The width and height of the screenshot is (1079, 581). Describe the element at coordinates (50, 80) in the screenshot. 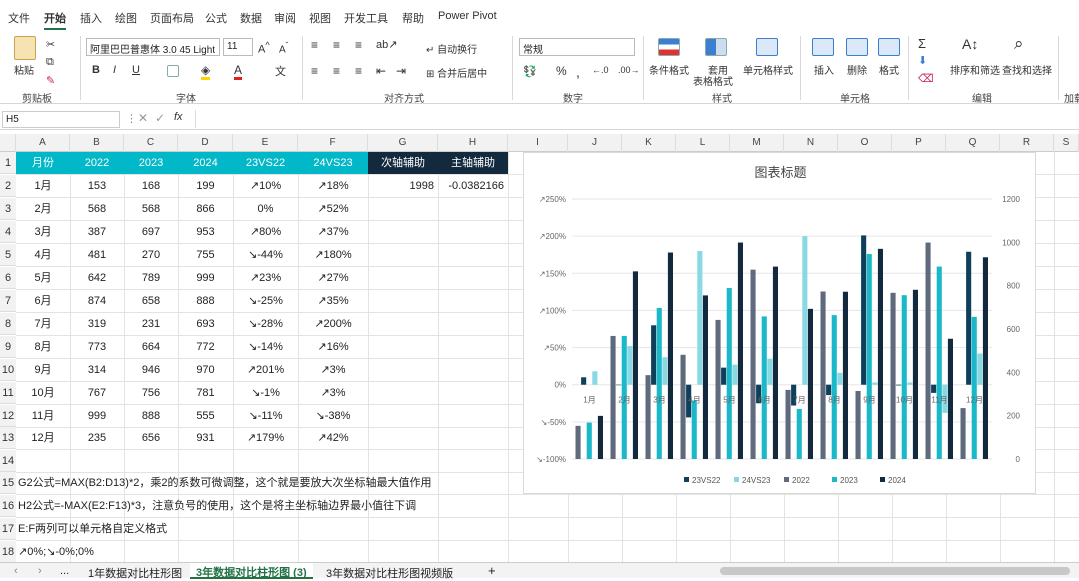

I see `format-painter-icon: ✎` at that location.